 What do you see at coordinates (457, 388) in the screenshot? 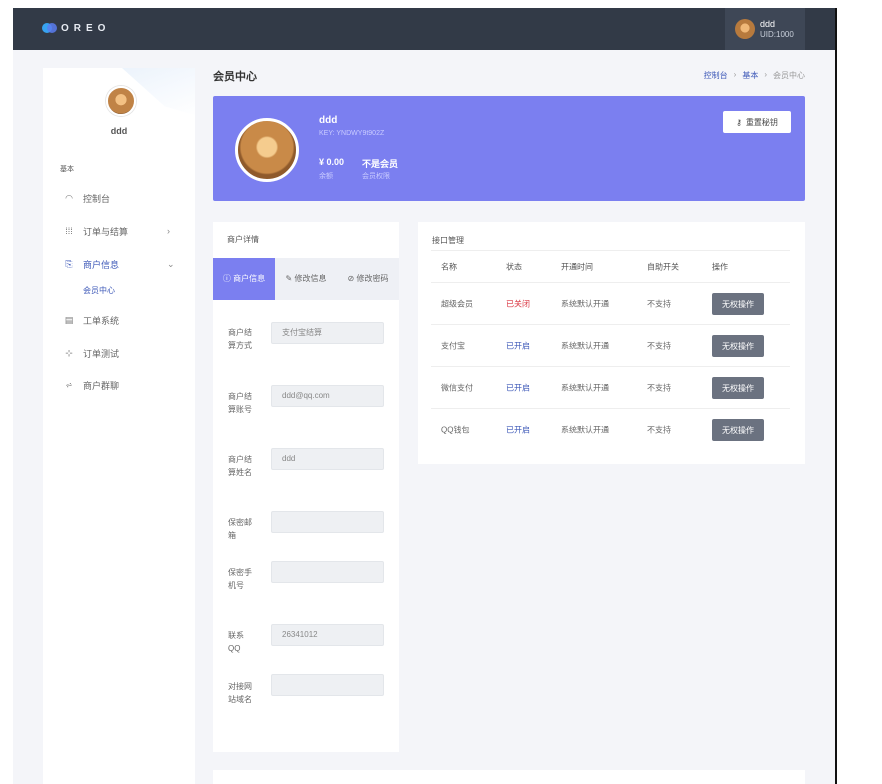
I see `api-name: 微信支付` at bounding box center [457, 388].